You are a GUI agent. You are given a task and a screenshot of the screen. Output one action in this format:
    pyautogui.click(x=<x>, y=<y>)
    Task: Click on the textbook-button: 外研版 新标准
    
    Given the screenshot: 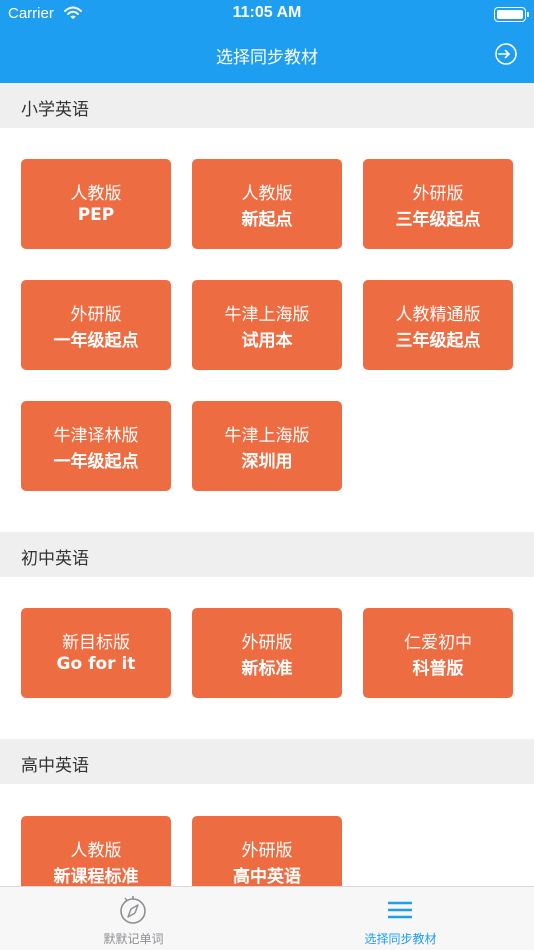 What is the action you would take?
    pyautogui.click(x=267, y=653)
    